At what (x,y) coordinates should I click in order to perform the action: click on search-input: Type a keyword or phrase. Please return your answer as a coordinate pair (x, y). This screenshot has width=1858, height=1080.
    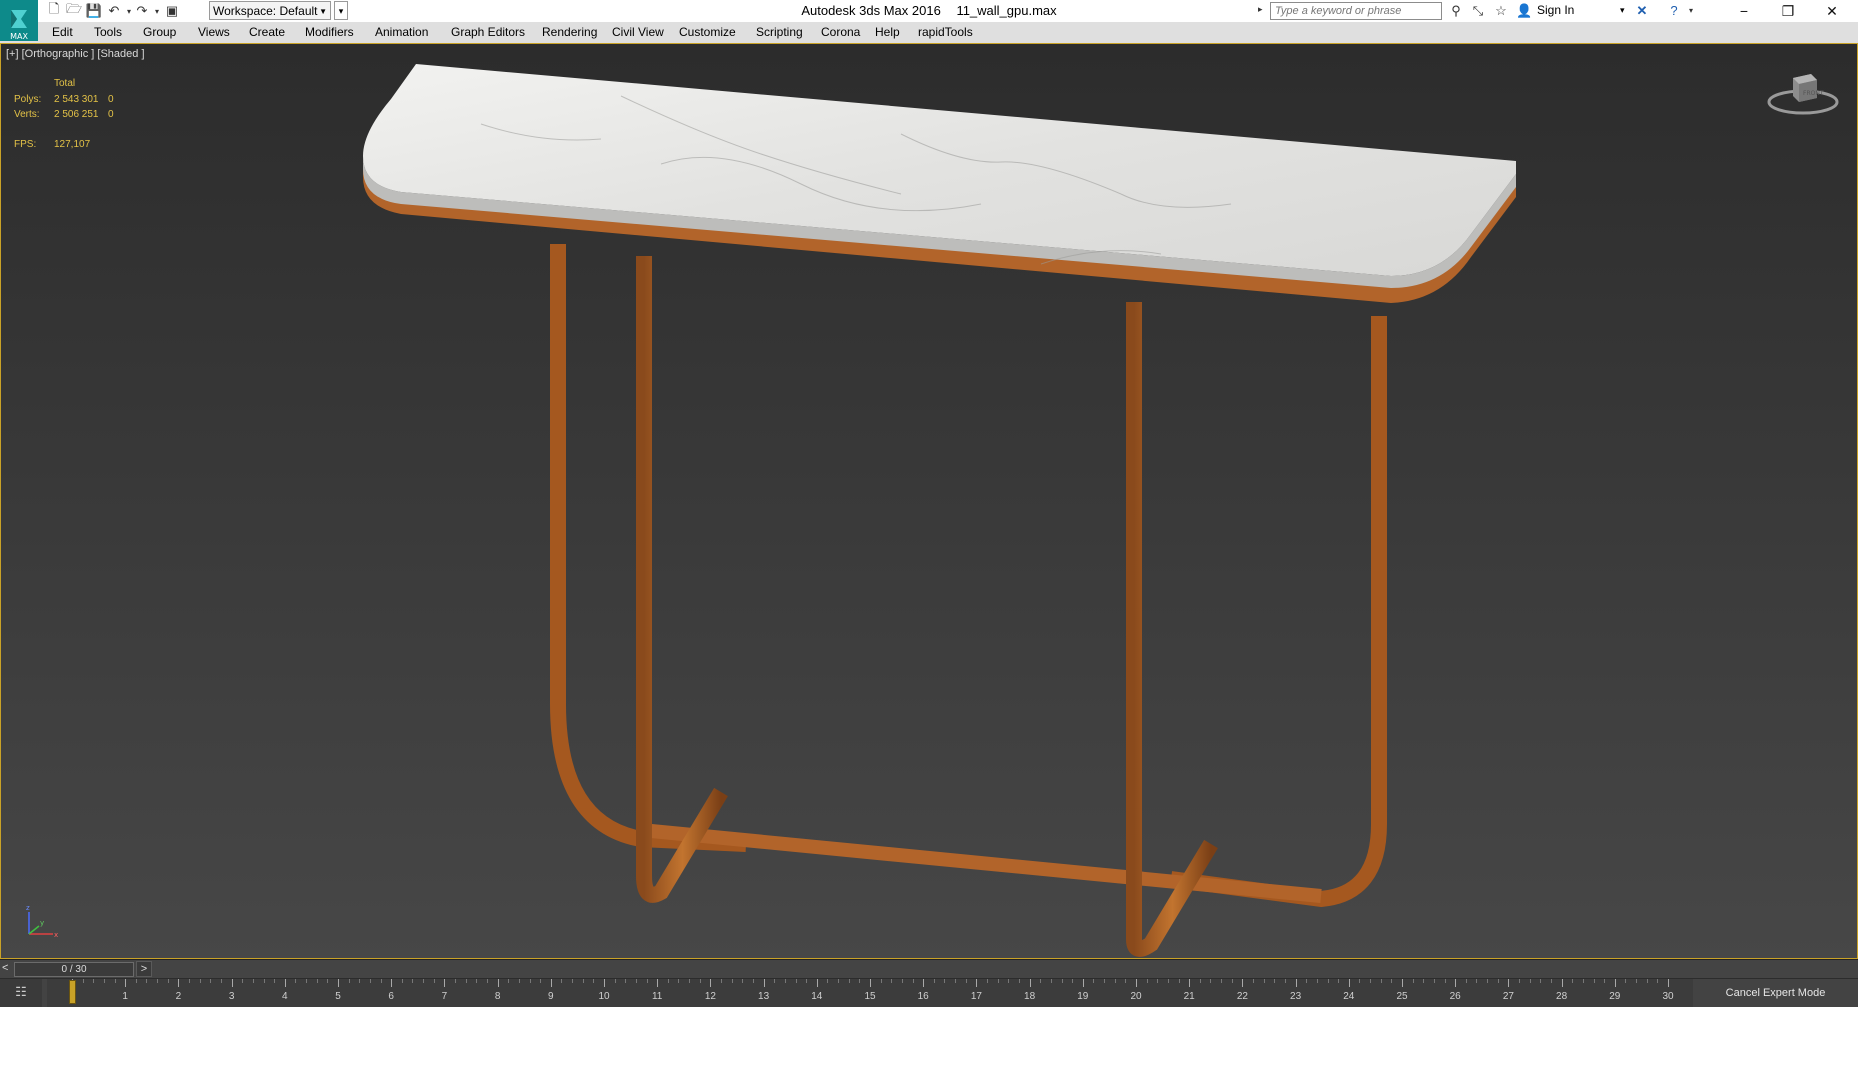
    Looking at the image, I should click on (1356, 11).